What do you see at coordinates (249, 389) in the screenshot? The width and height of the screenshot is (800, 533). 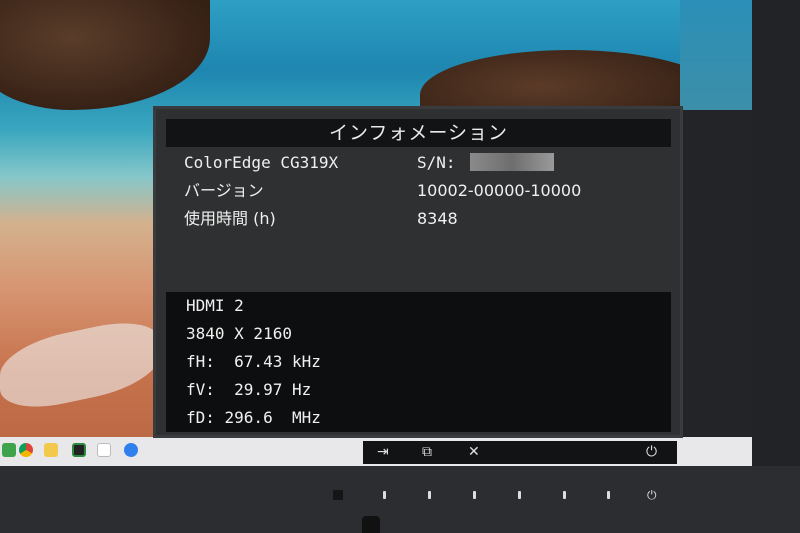 I see `vertical-frequency: fV: 29.97 Hz` at bounding box center [249, 389].